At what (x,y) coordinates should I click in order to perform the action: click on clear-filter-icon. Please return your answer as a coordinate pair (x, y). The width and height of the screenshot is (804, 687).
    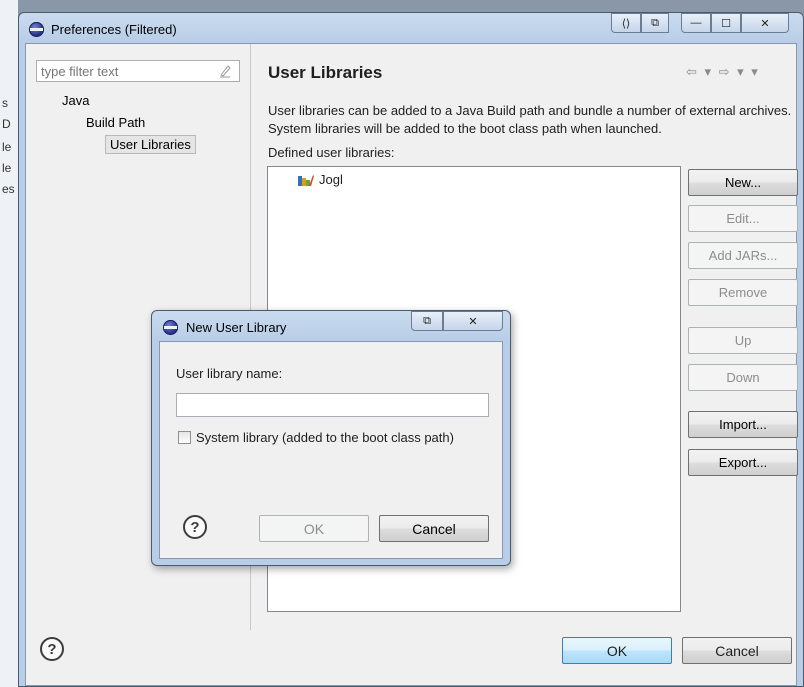
    Looking at the image, I should click on (225, 71).